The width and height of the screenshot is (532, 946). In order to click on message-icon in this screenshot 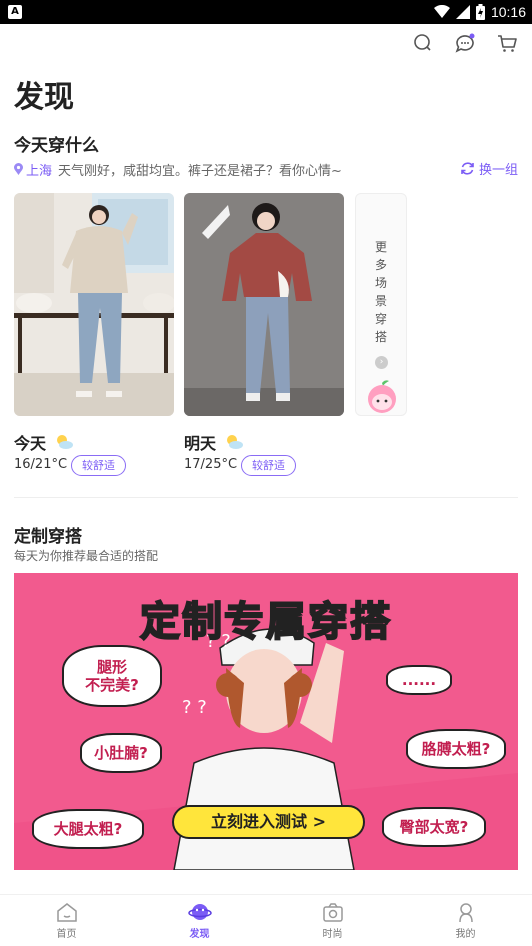, I will do `click(465, 43)`.